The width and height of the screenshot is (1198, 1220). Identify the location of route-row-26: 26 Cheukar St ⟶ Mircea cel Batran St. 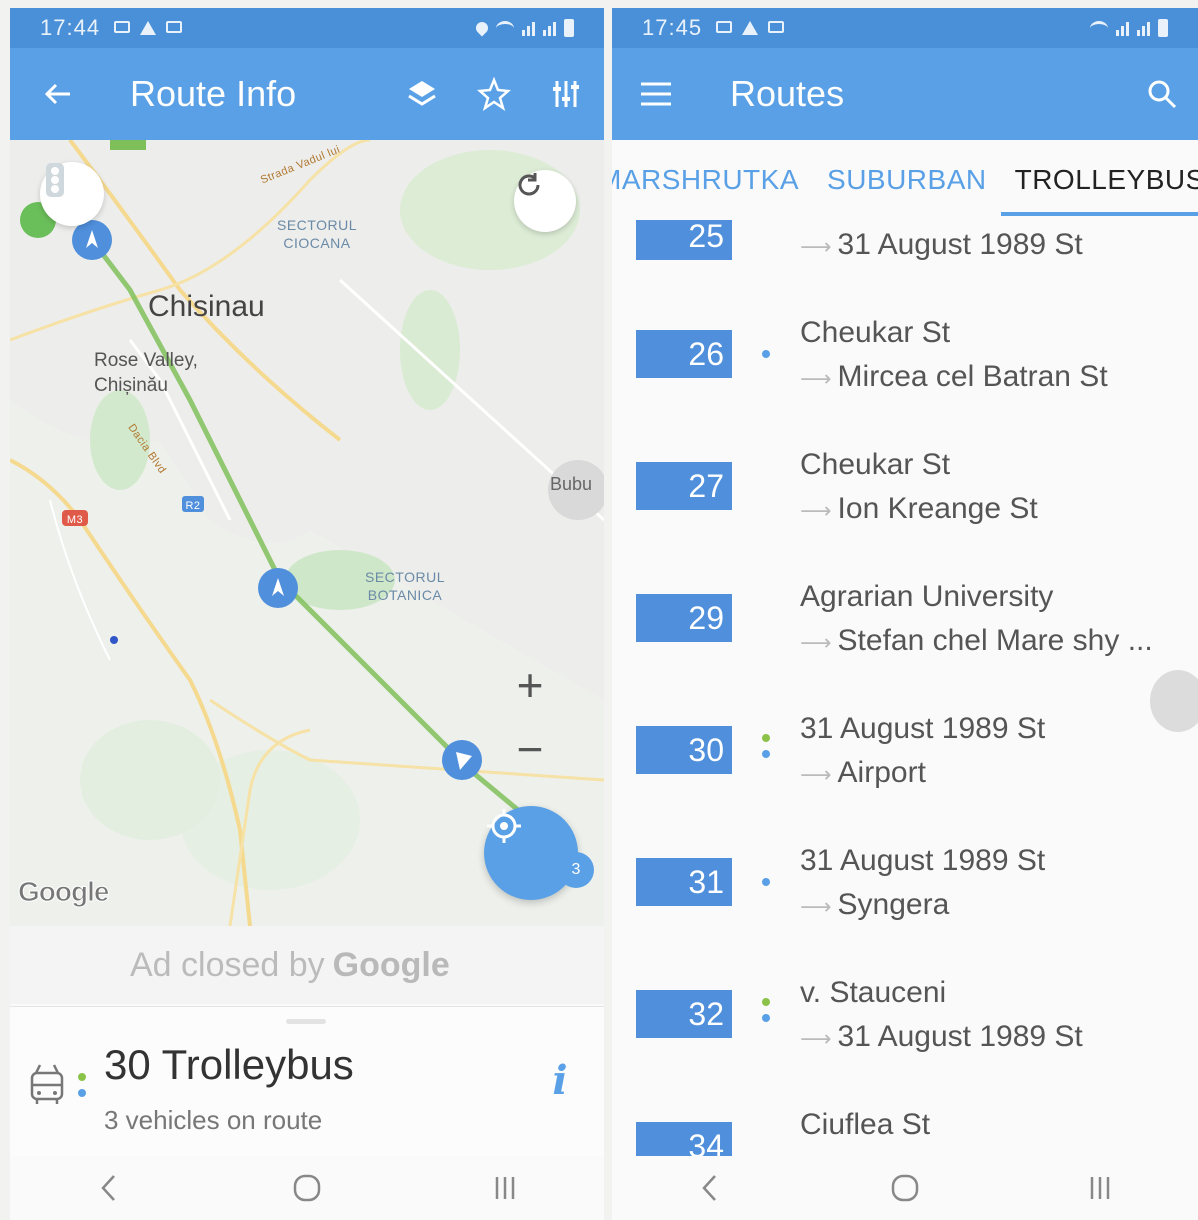
(905, 362).